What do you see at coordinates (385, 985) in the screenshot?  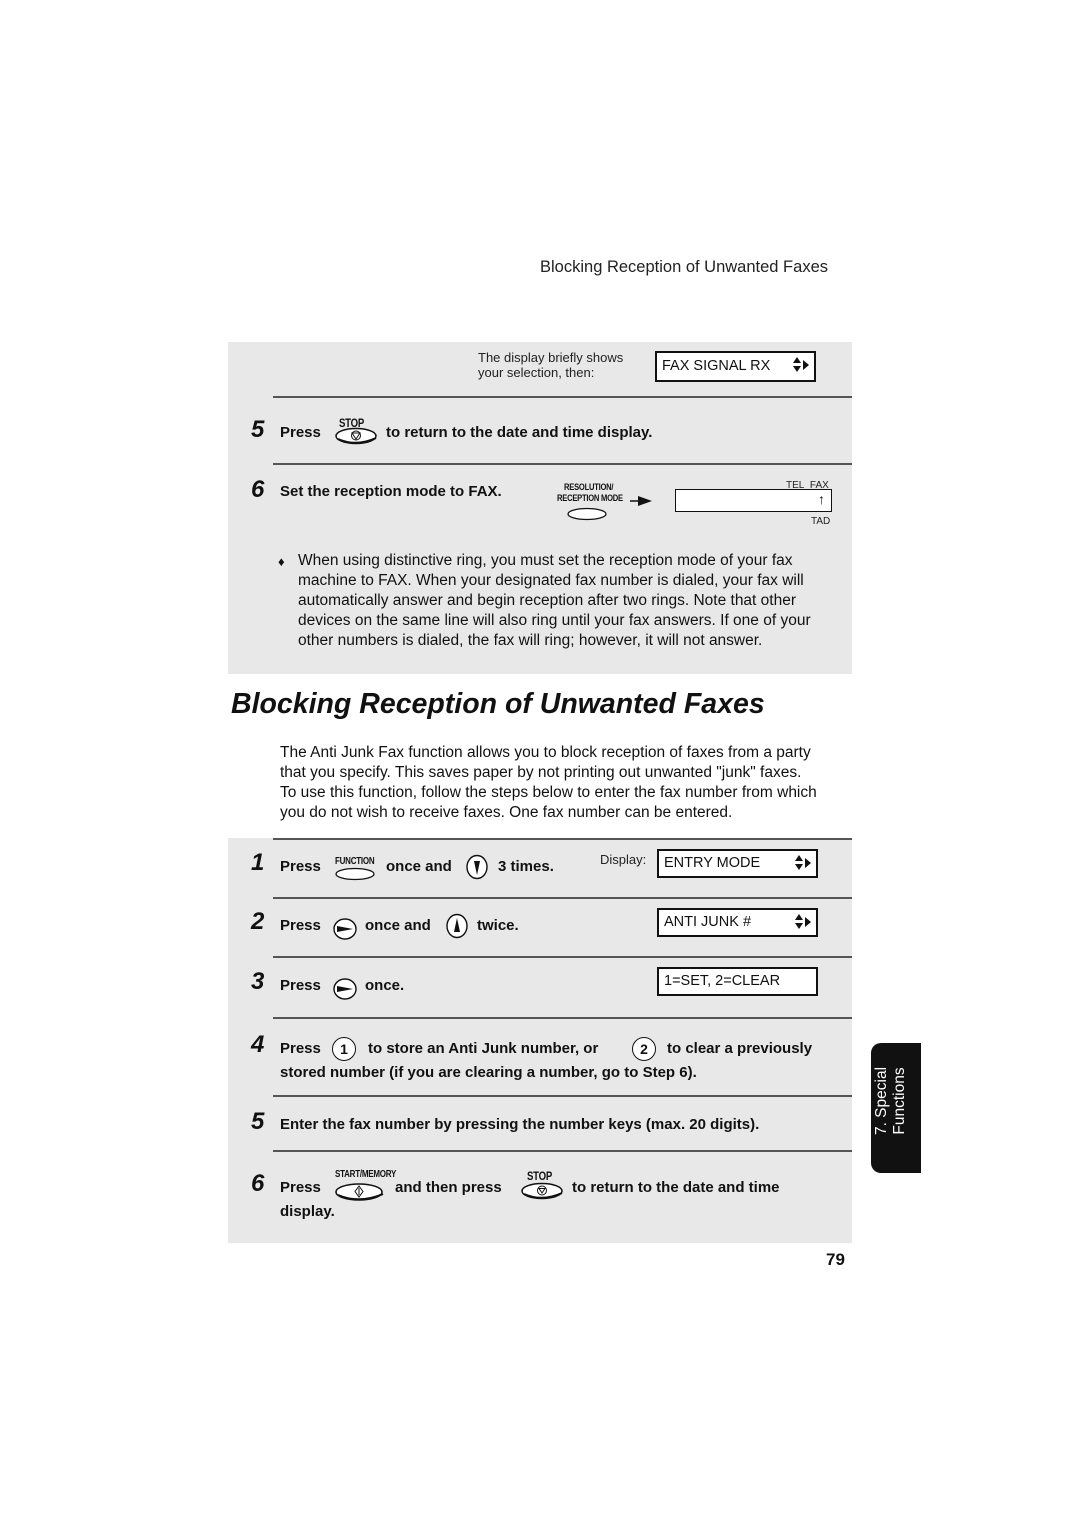 I see `step-text: once.` at bounding box center [385, 985].